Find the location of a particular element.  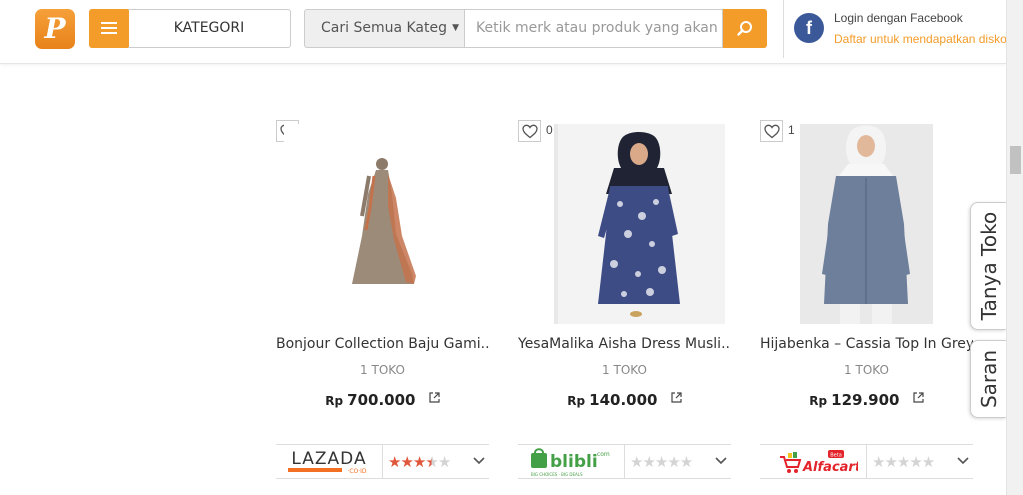

product-price: Rp 129.900 is located at coordinates (866, 400).